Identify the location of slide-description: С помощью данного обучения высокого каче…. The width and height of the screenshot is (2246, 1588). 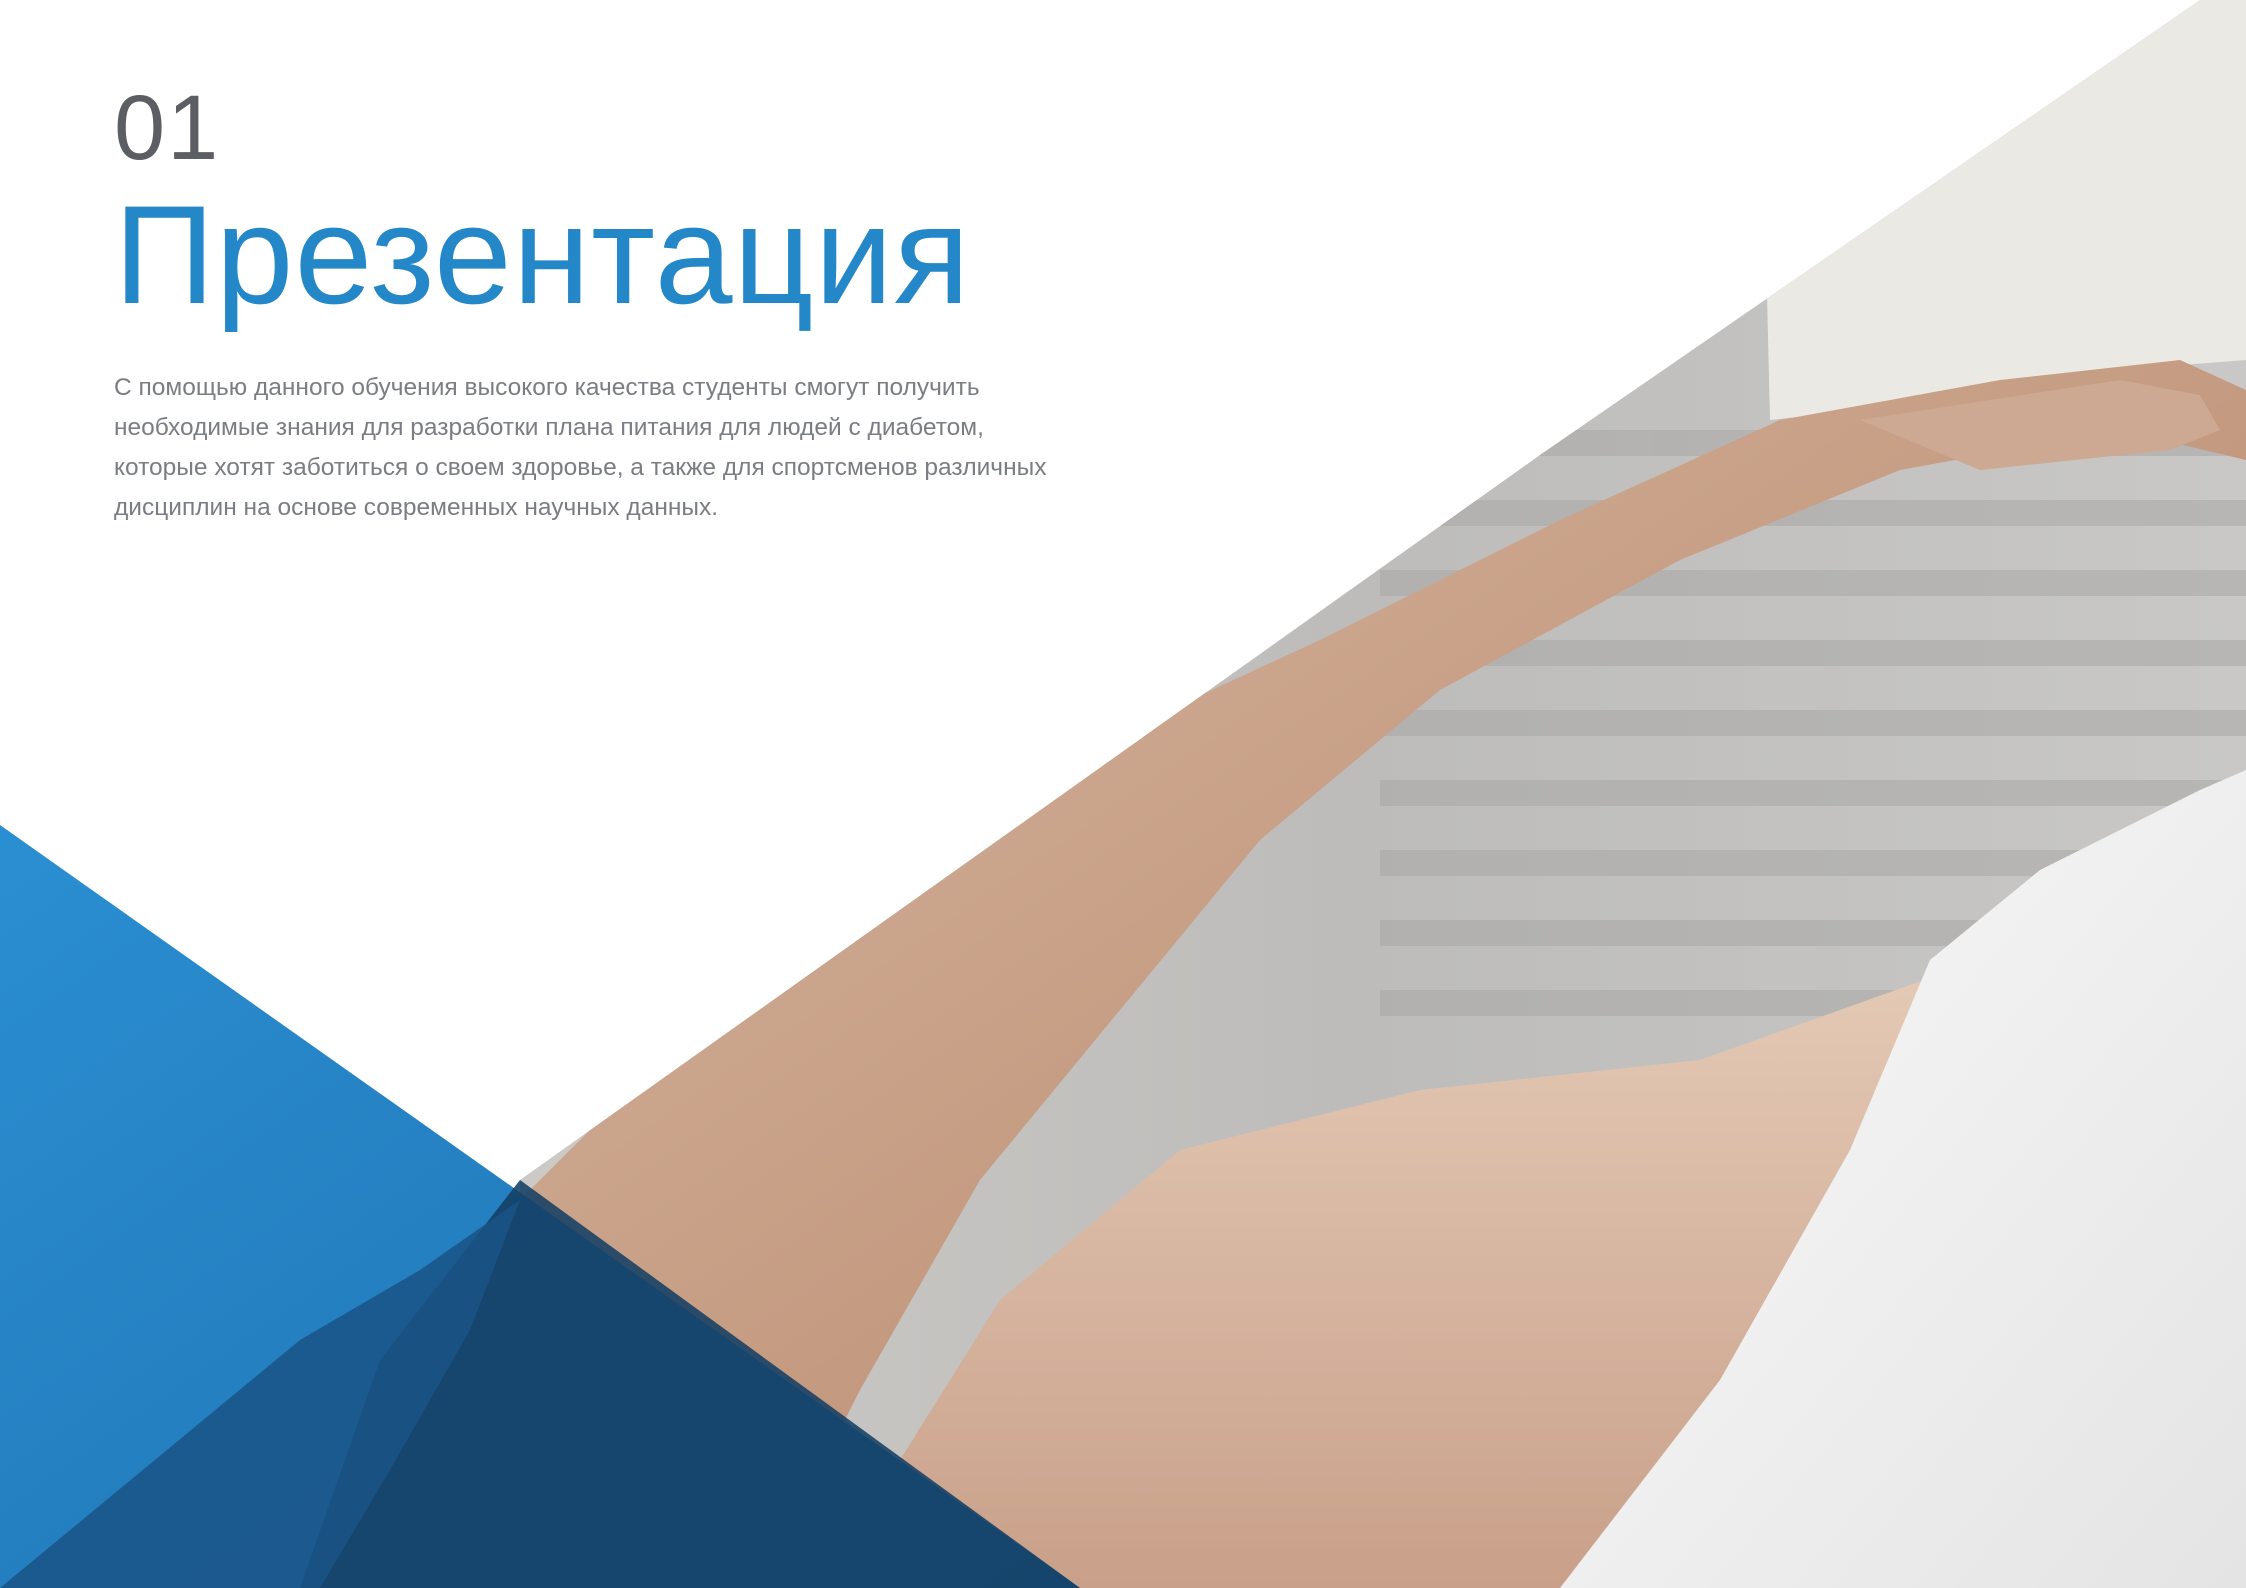
(580, 447).